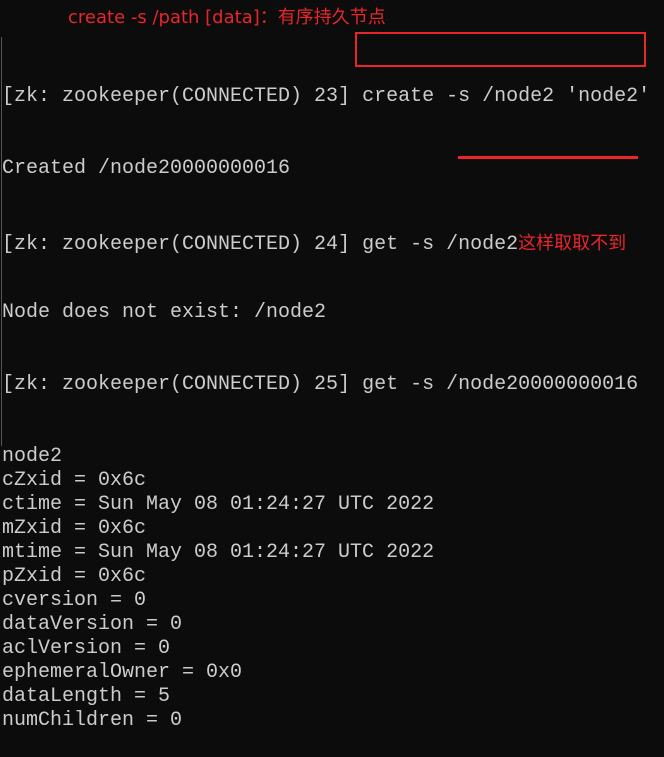 This screenshot has height=757, width=664. Describe the element at coordinates (74, 480) in the screenshot. I see `stat-line: cZxid = 0x6c` at that location.